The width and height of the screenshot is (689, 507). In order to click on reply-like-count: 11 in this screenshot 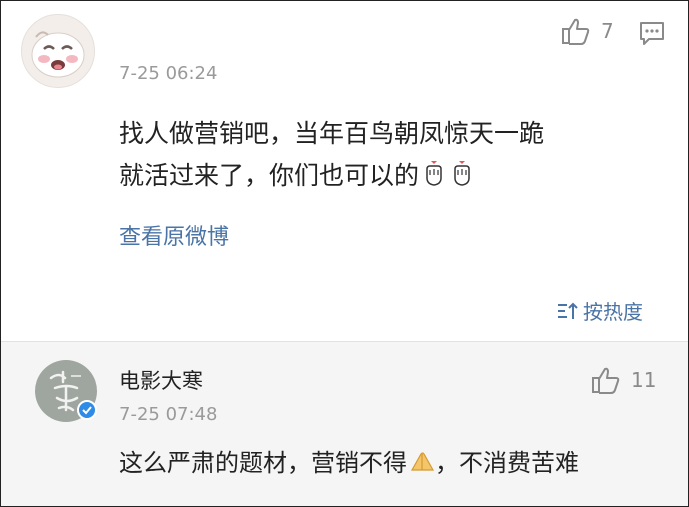, I will do `click(644, 380)`.